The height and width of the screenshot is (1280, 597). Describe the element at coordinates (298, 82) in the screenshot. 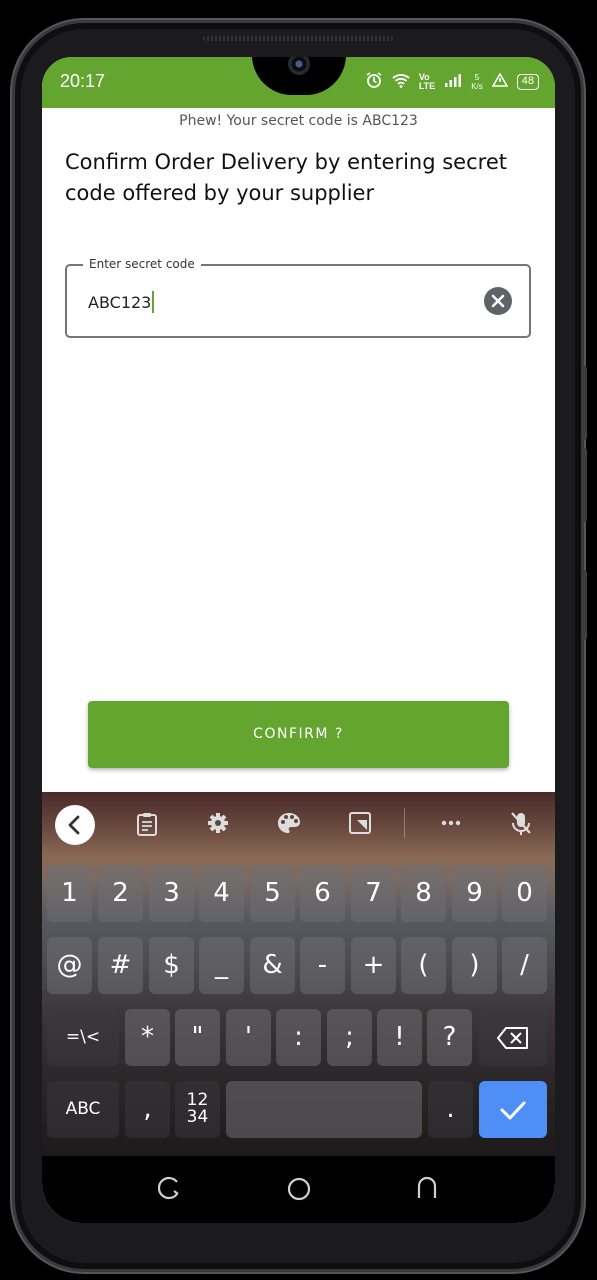

I see `status-bar: 20:17 Vo LTE 5 K/s 48` at that location.